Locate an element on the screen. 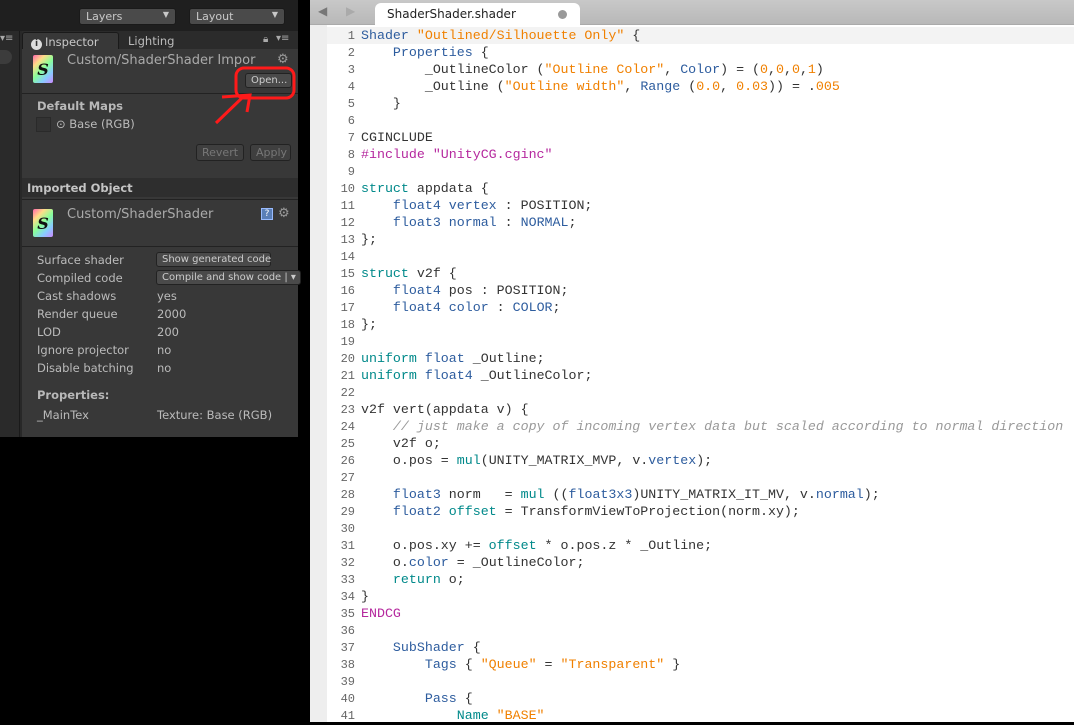  info-icon: i is located at coordinates (36, 44).